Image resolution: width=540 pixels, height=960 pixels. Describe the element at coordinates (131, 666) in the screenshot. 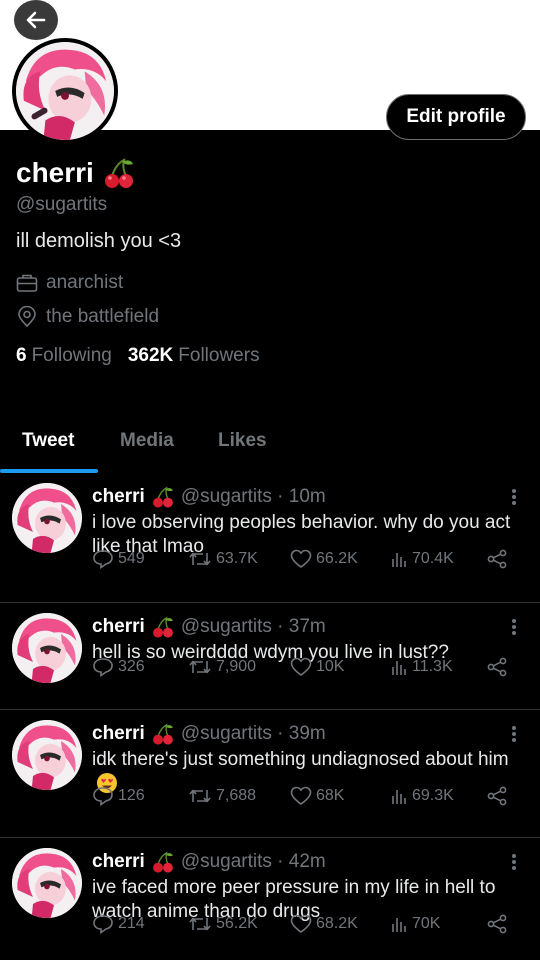

I see `reply-count: 326` at that location.